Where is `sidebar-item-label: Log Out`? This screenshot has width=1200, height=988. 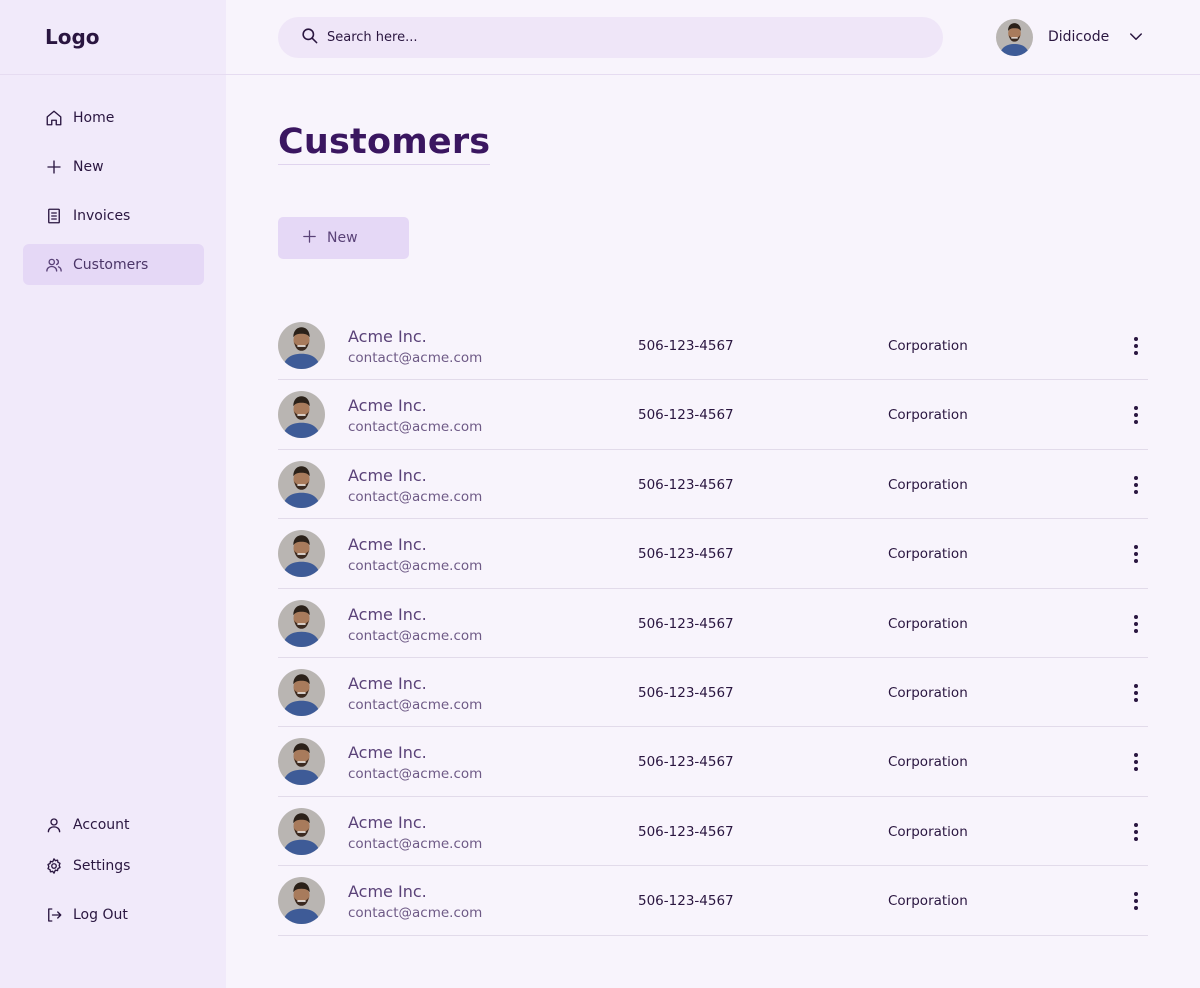 sidebar-item-label: Log Out is located at coordinates (100, 914).